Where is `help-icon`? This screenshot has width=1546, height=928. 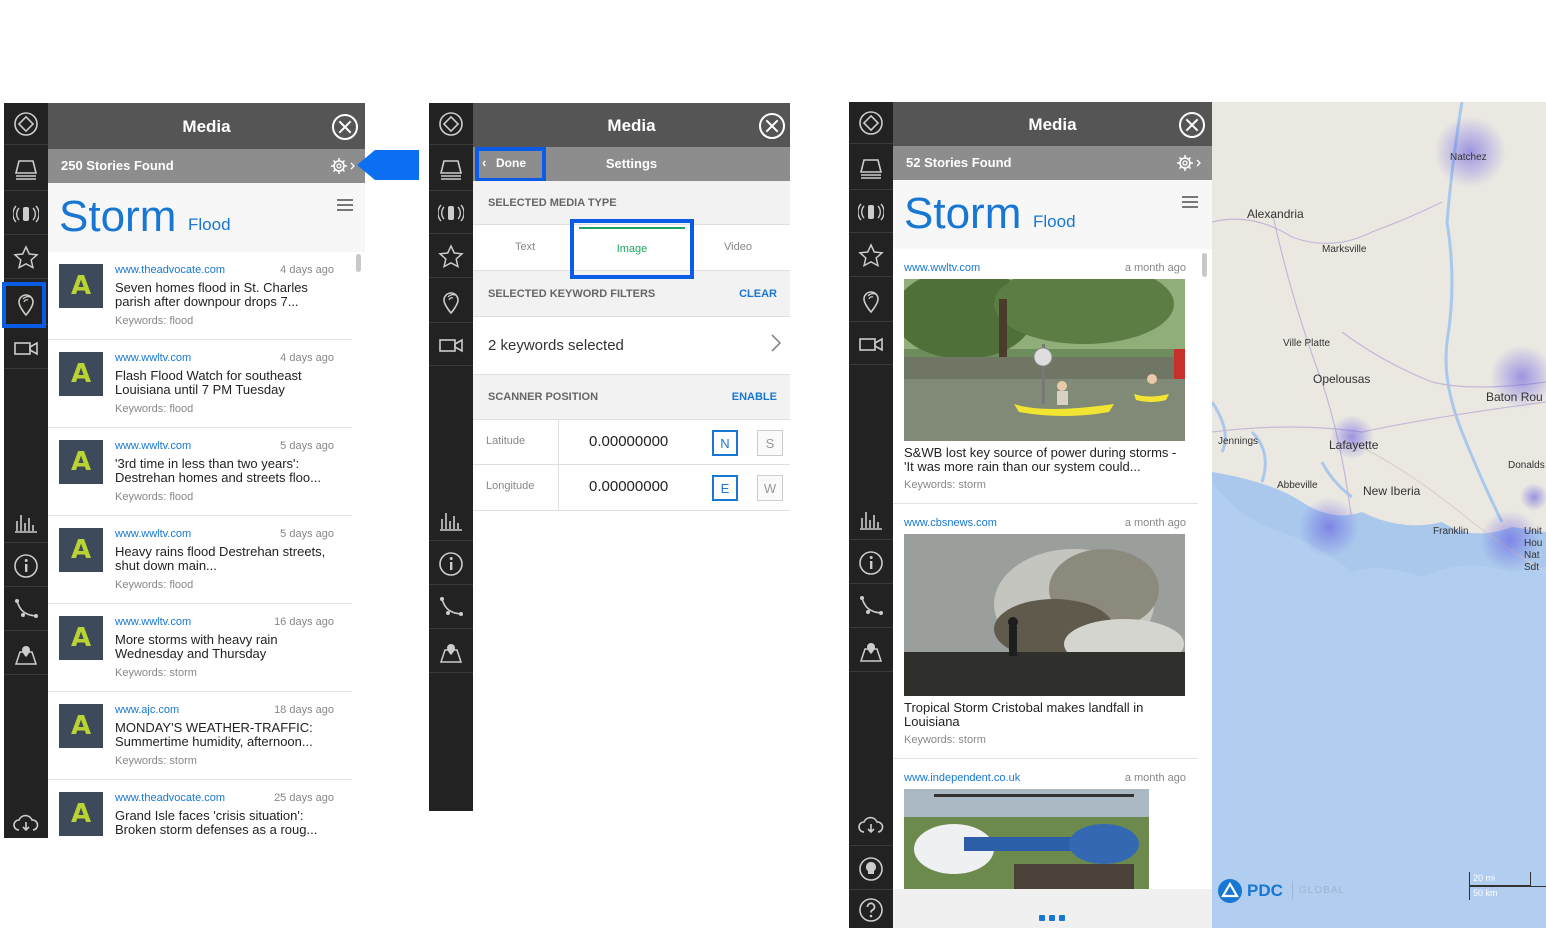
help-icon is located at coordinates (871, 910).